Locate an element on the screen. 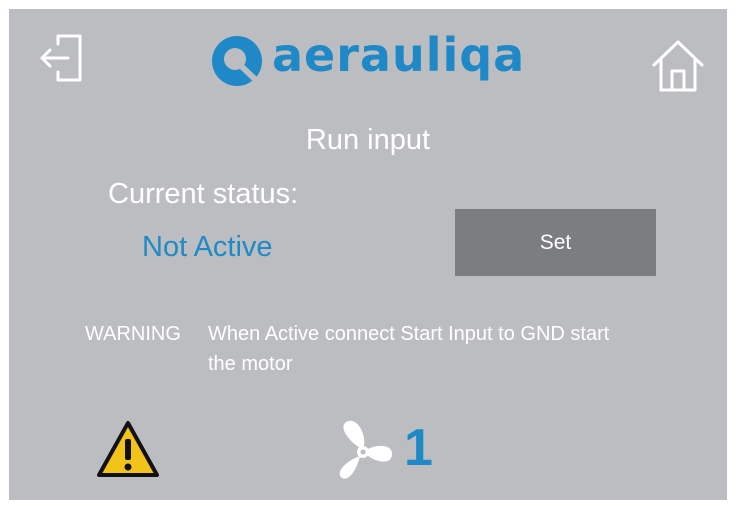 Image resolution: width=736 pixels, height=509 pixels. aerauliqa-logo: aerauliqa is located at coordinates (368, 58).